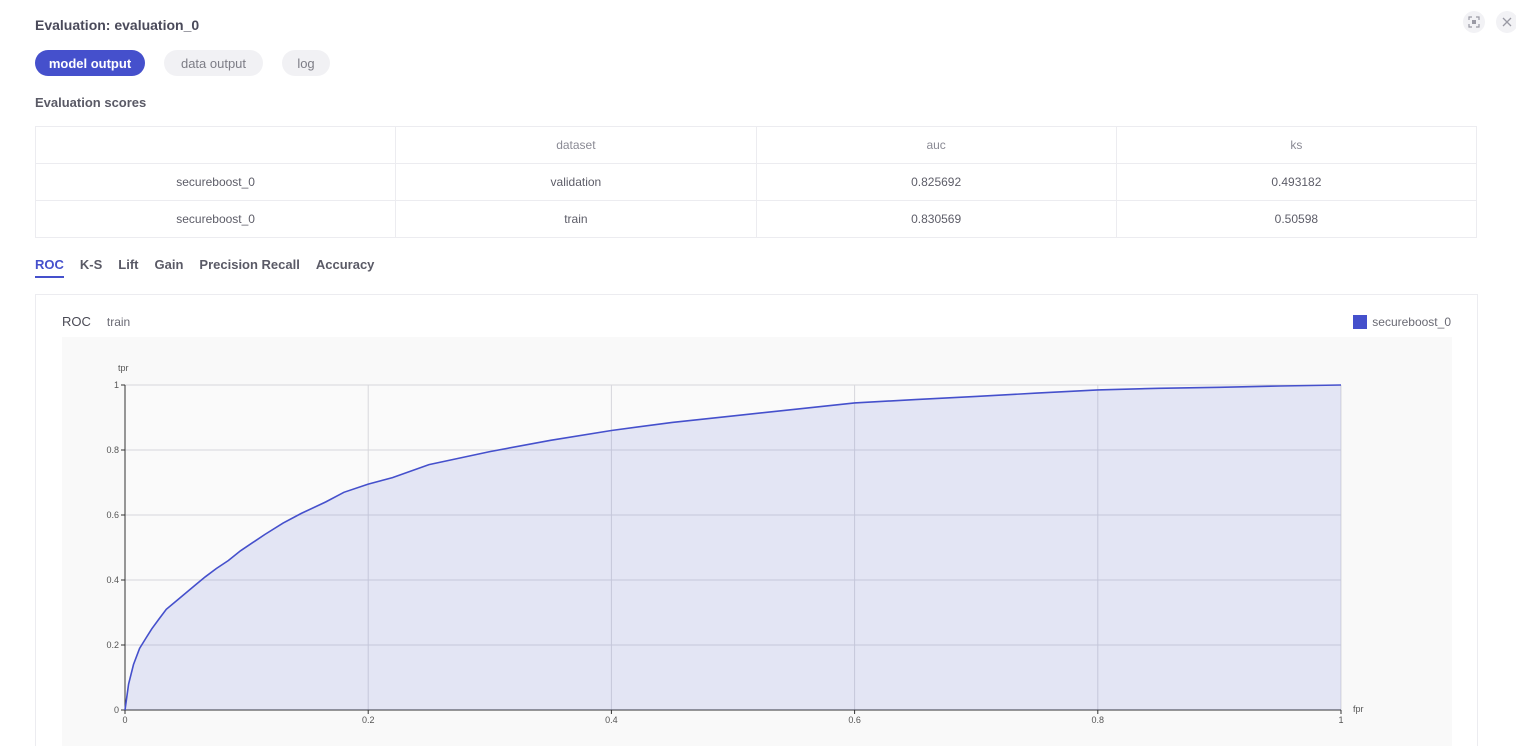 This screenshot has height=746, width=1516. I want to click on legend-label: secureboost_0, so click(1411, 322).